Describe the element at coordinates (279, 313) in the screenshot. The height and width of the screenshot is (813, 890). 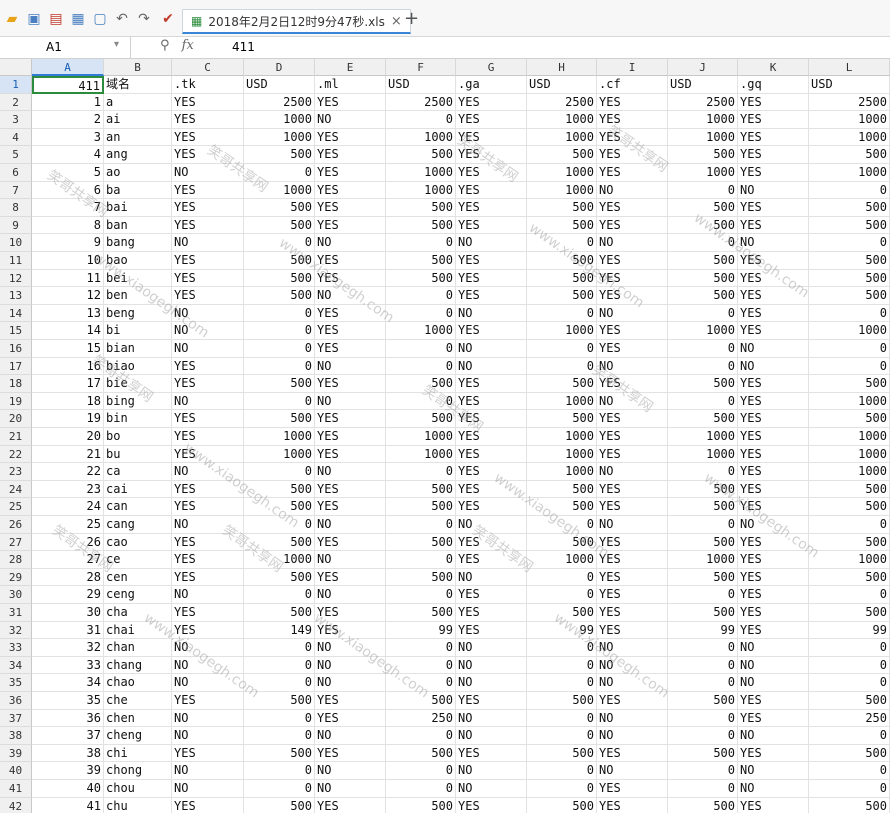
I see `cell-d14: 0` at that location.